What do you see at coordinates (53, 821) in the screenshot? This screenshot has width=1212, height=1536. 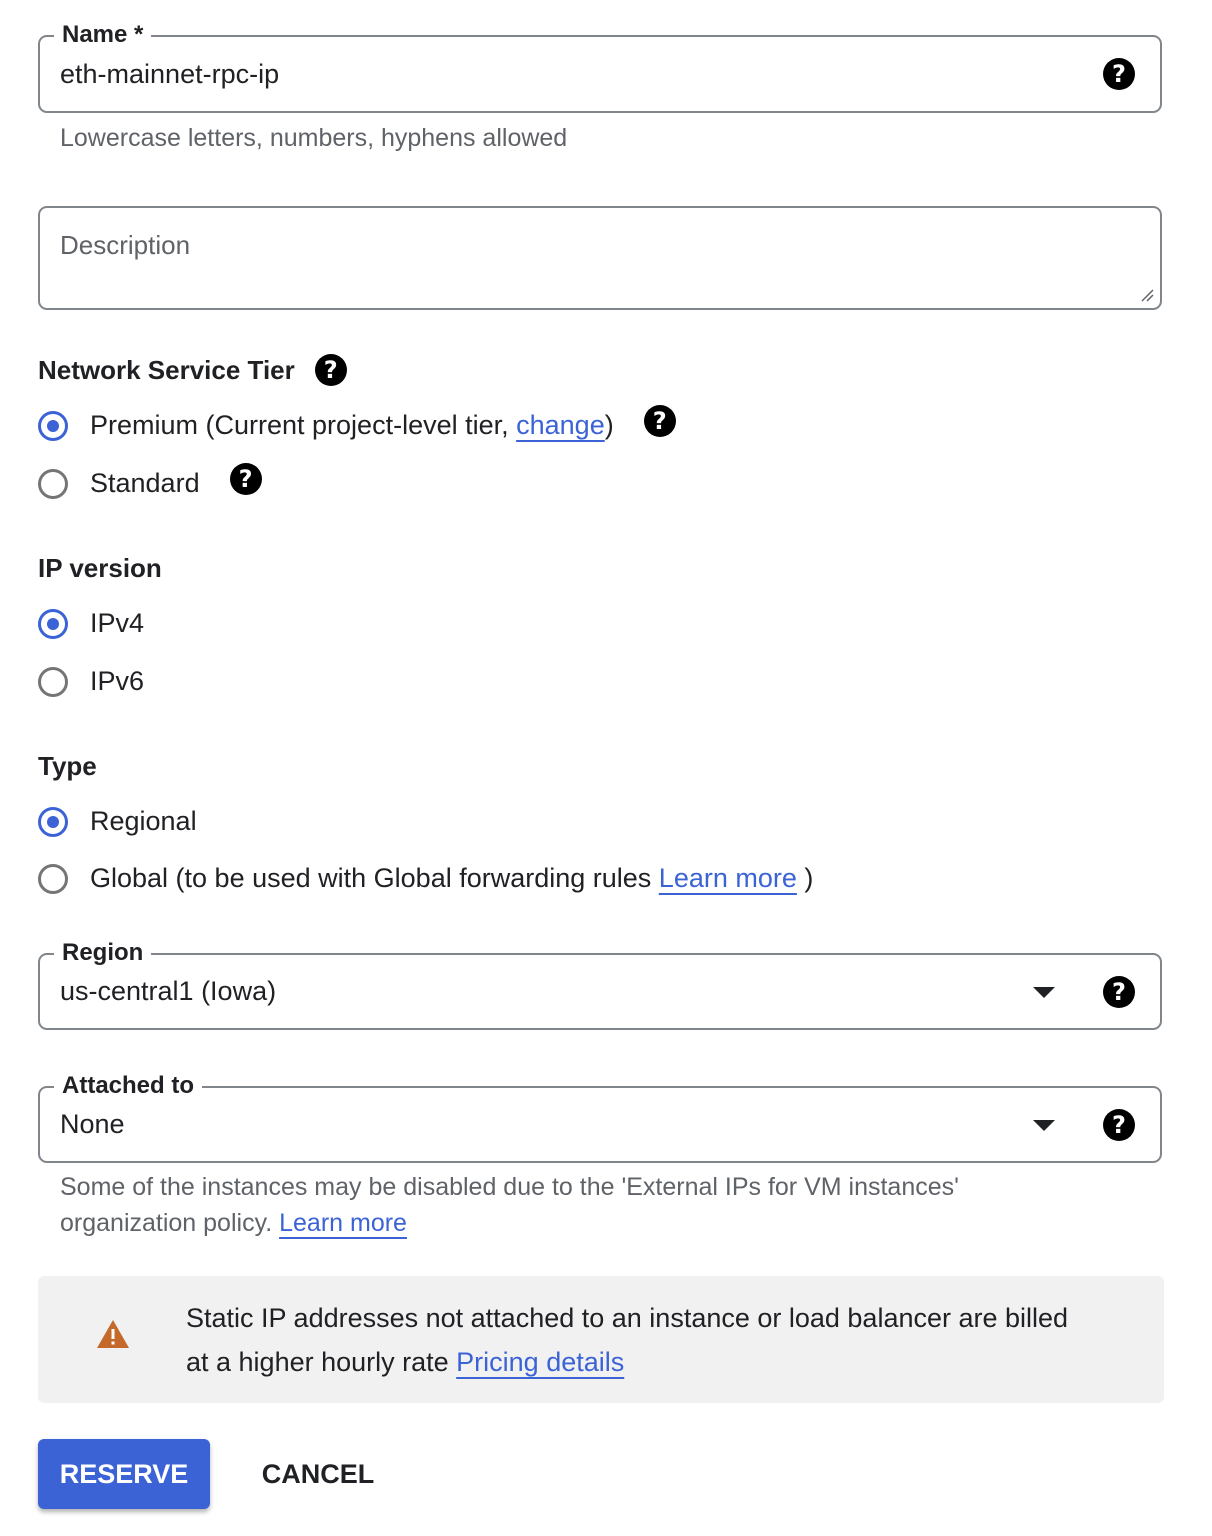 I see `radio-regional` at bounding box center [53, 821].